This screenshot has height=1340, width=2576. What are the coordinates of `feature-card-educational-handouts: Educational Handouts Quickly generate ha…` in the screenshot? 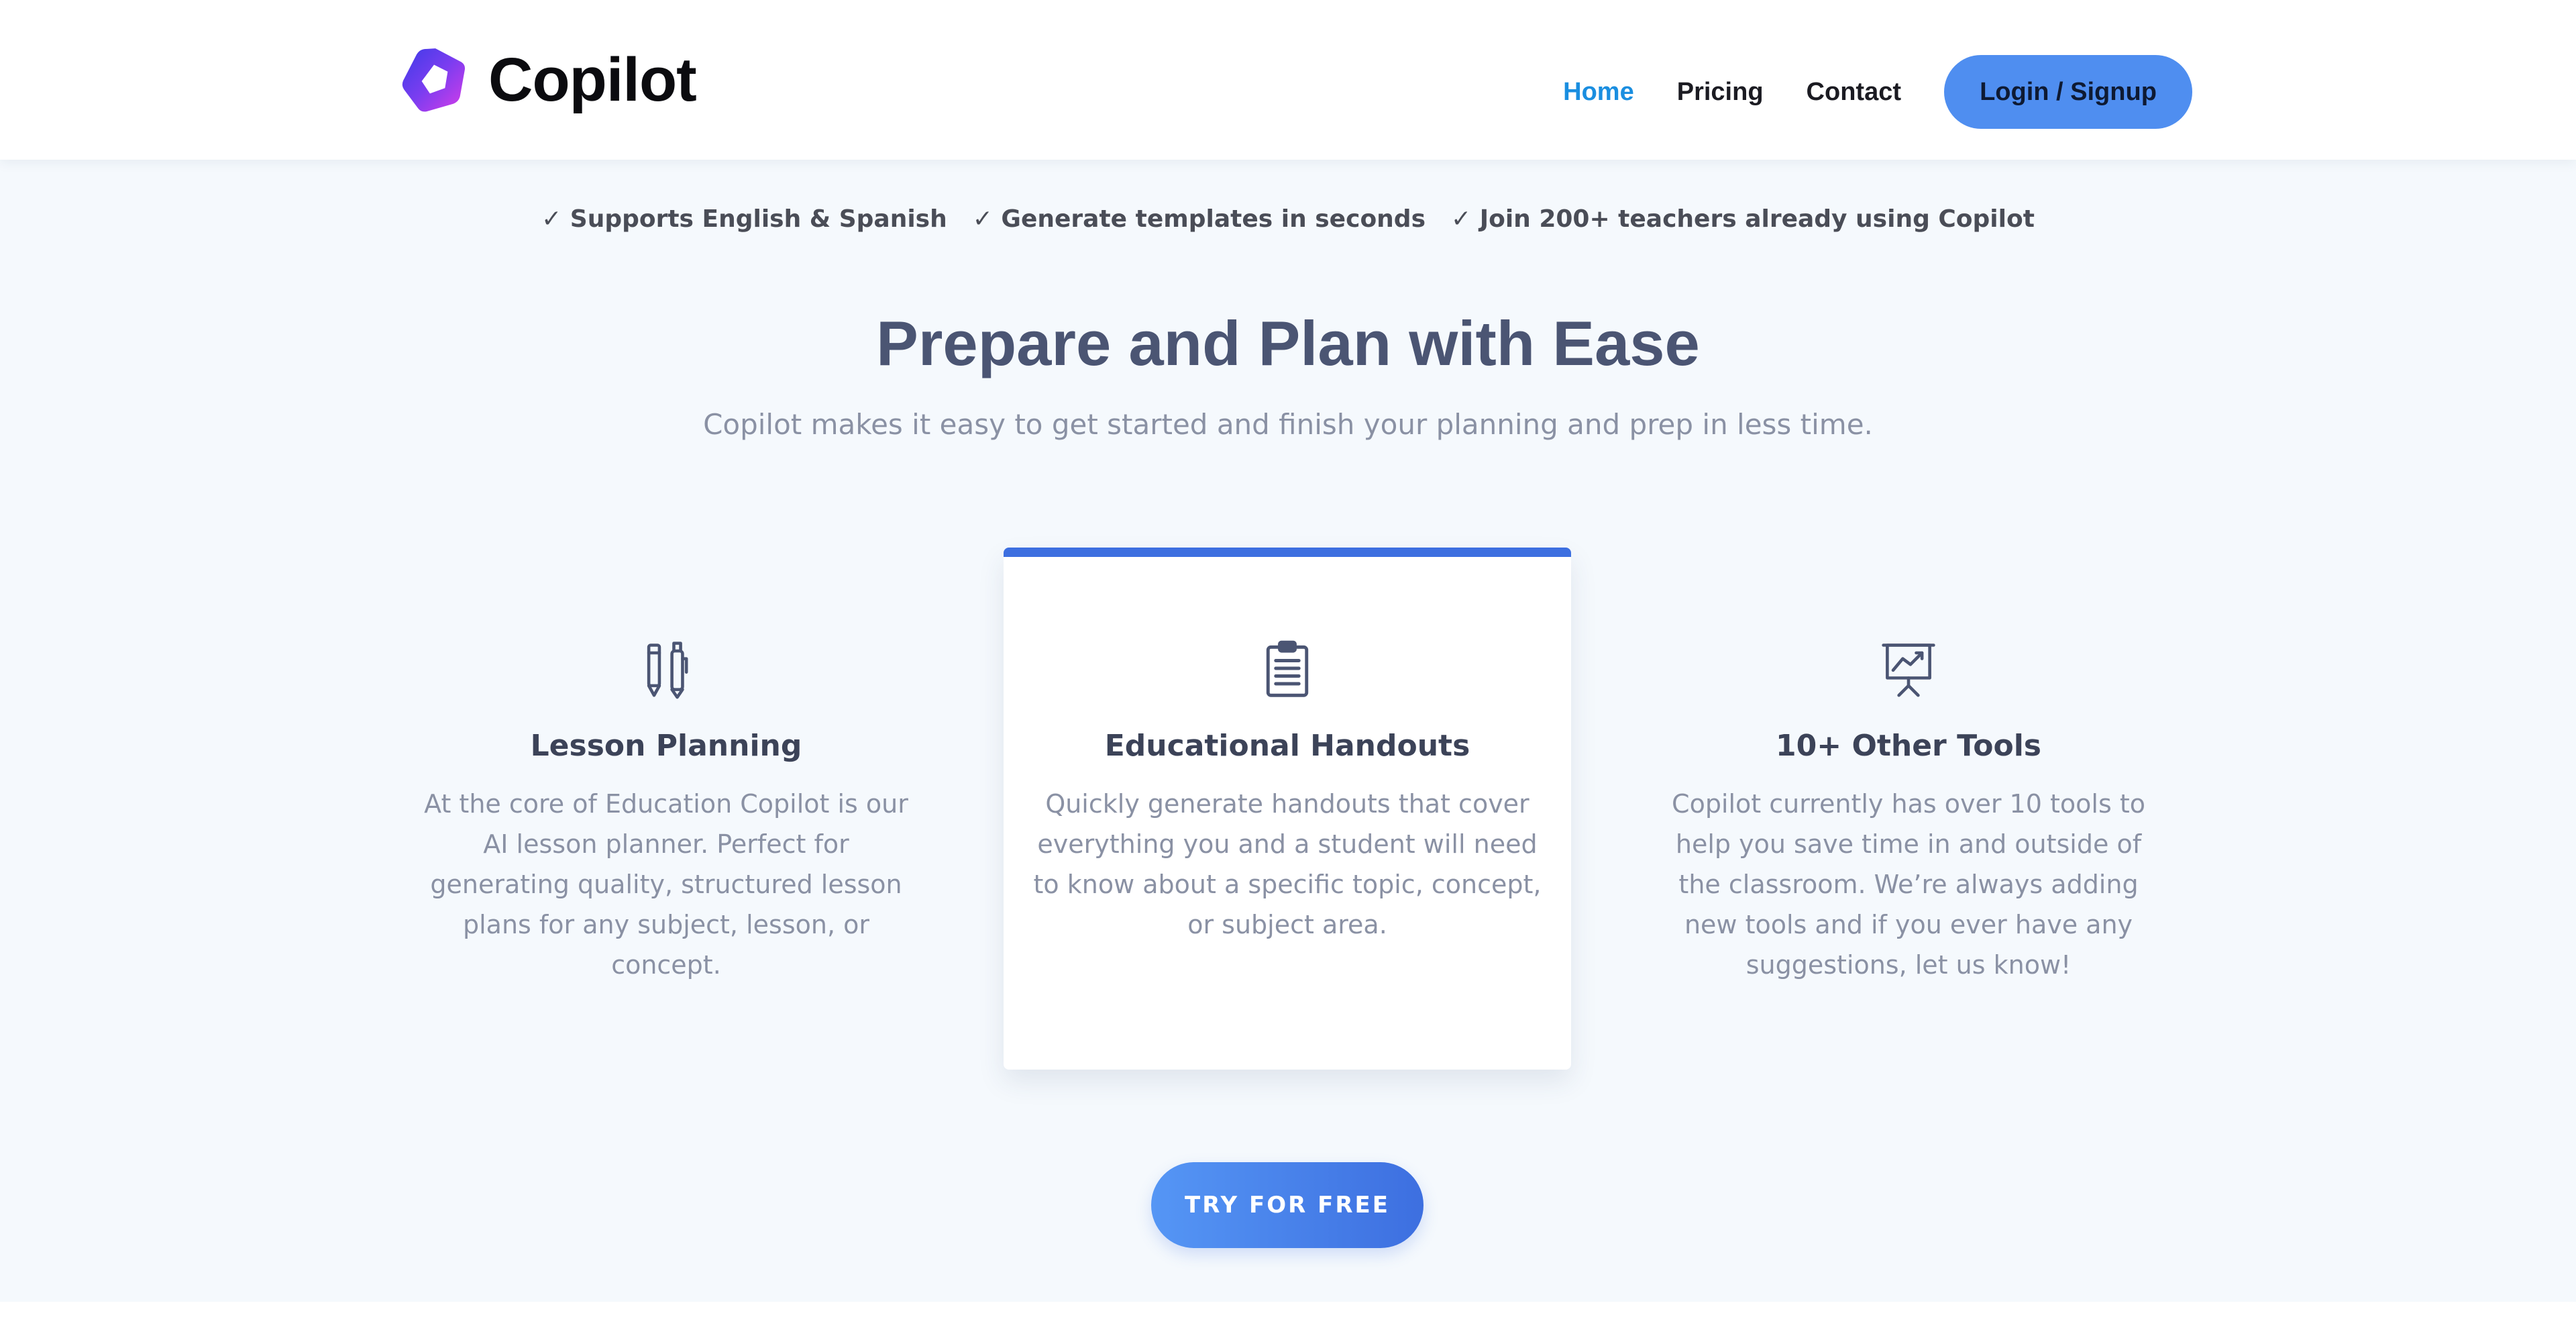 It's located at (1287, 809).